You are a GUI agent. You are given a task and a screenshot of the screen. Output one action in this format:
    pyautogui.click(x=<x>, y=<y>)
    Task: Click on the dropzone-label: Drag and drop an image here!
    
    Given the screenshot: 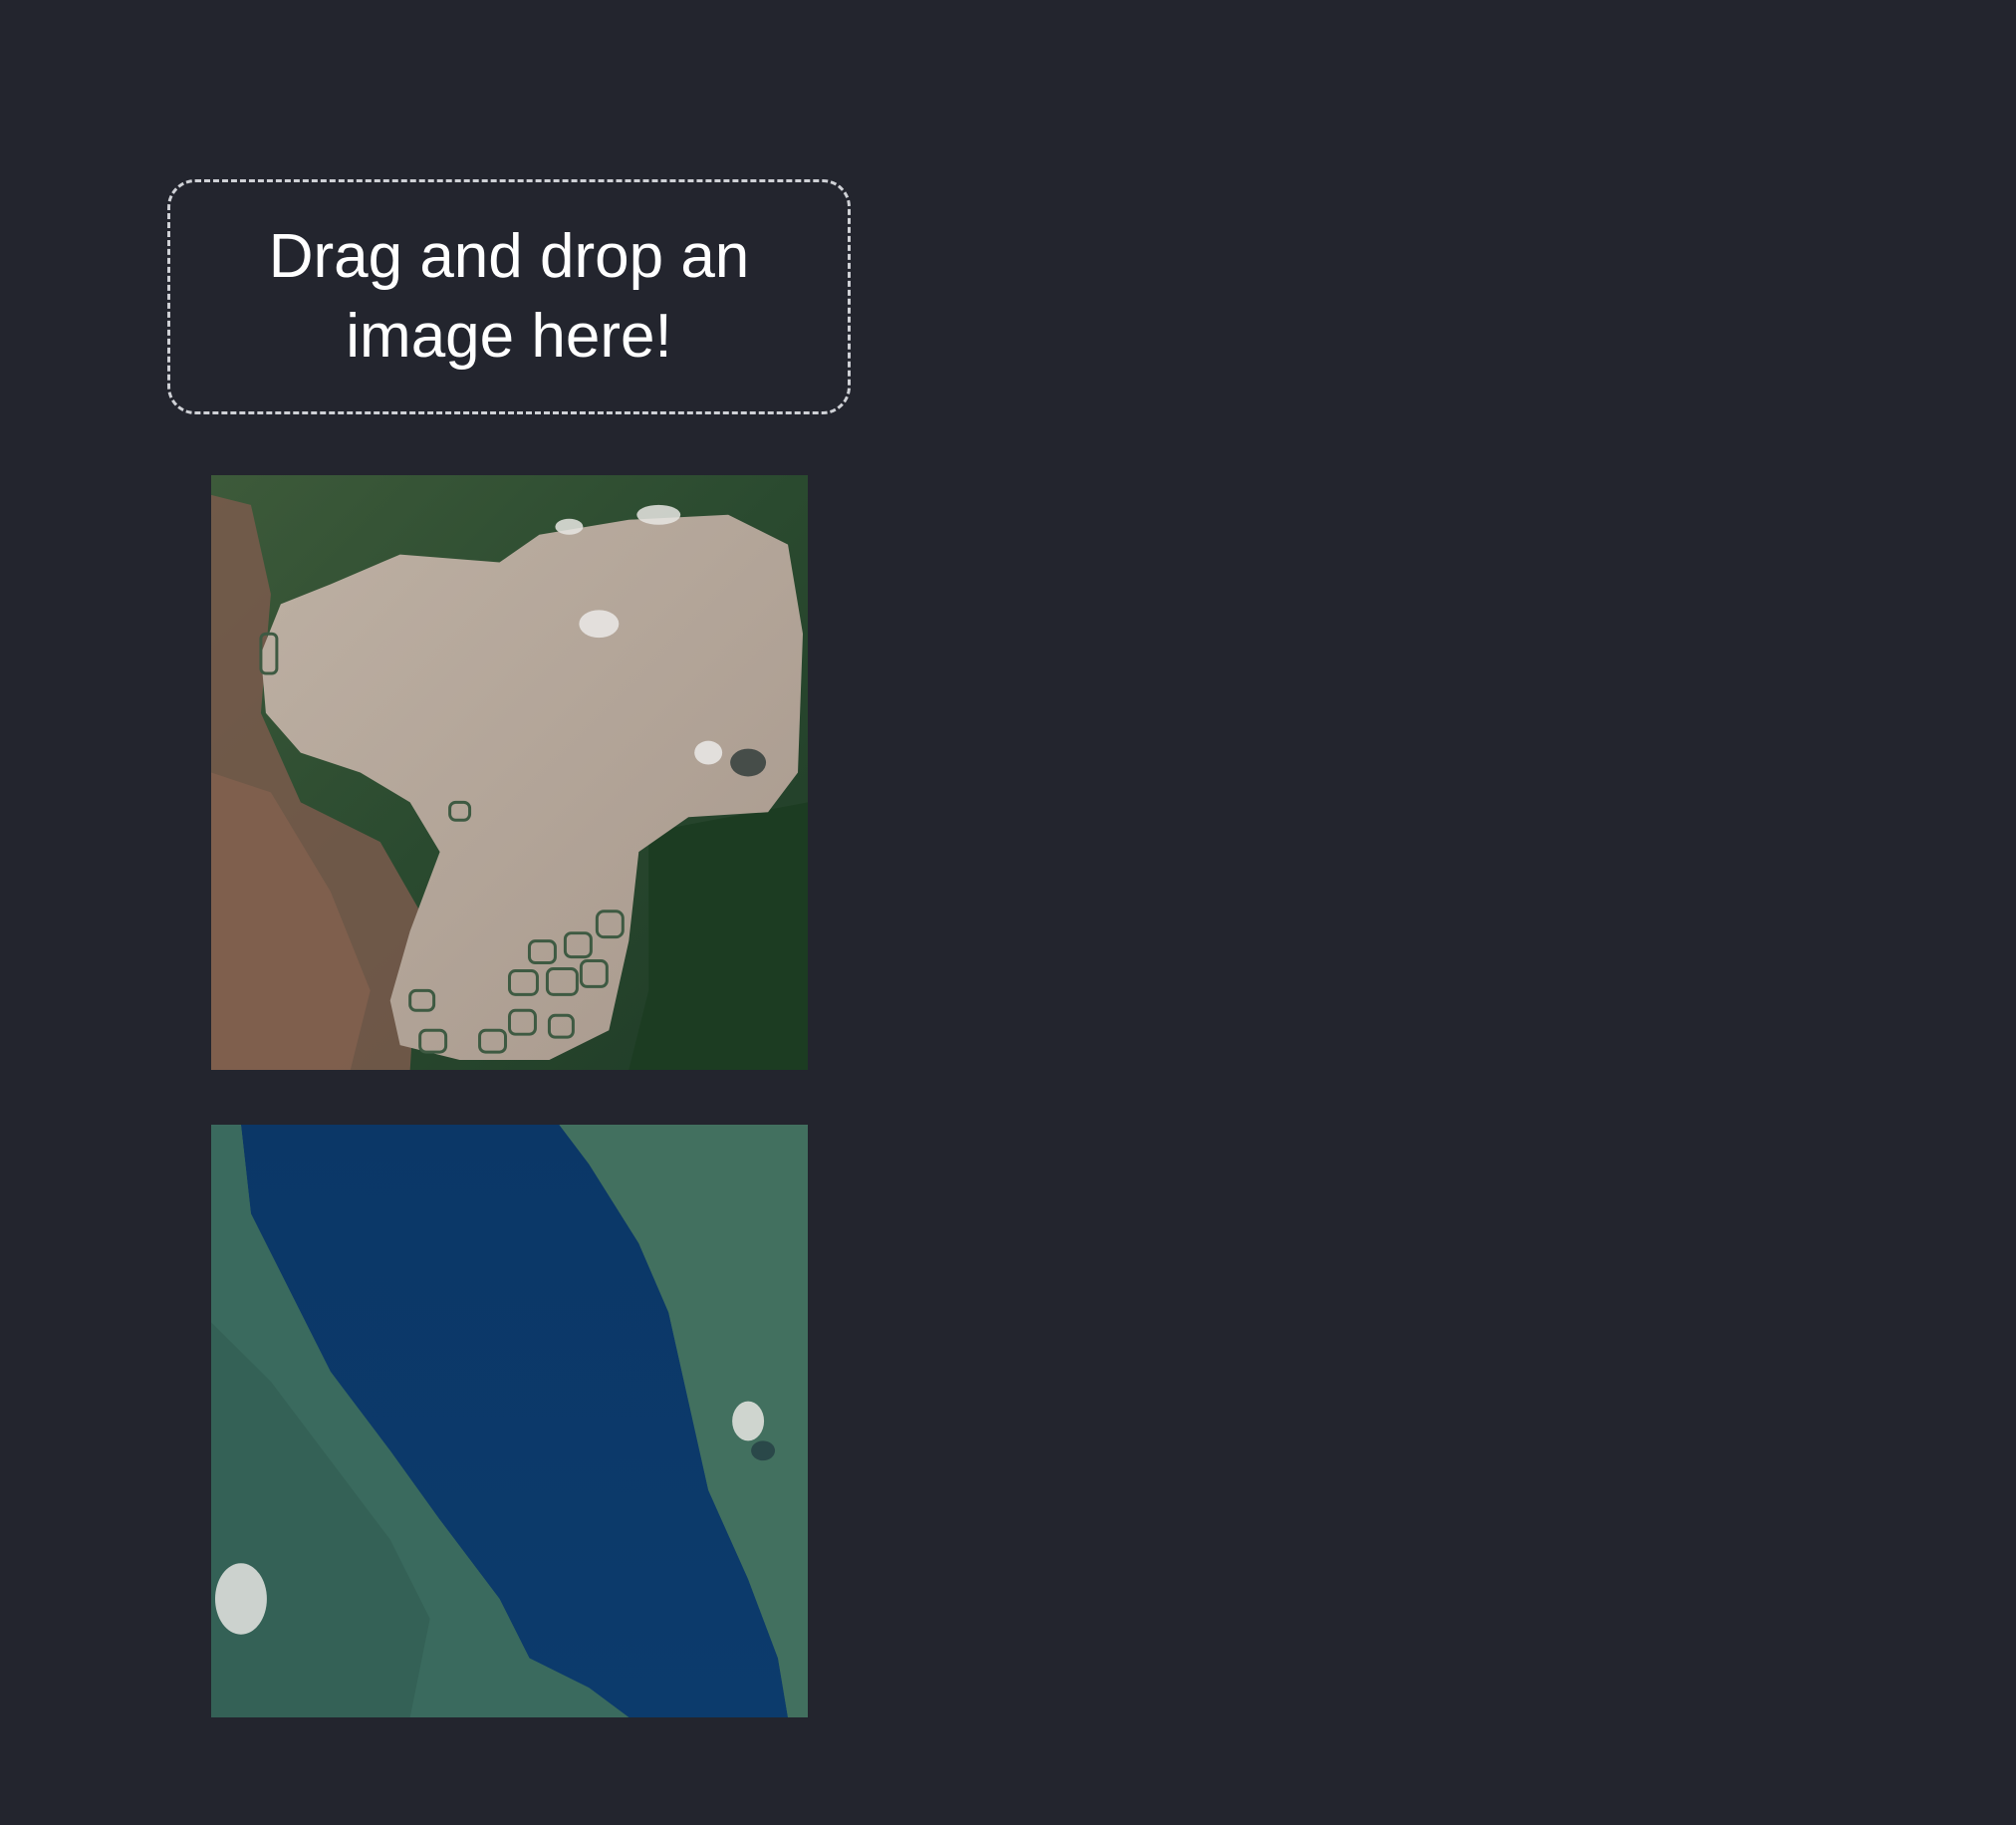 What is the action you would take?
    pyautogui.click(x=509, y=296)
    